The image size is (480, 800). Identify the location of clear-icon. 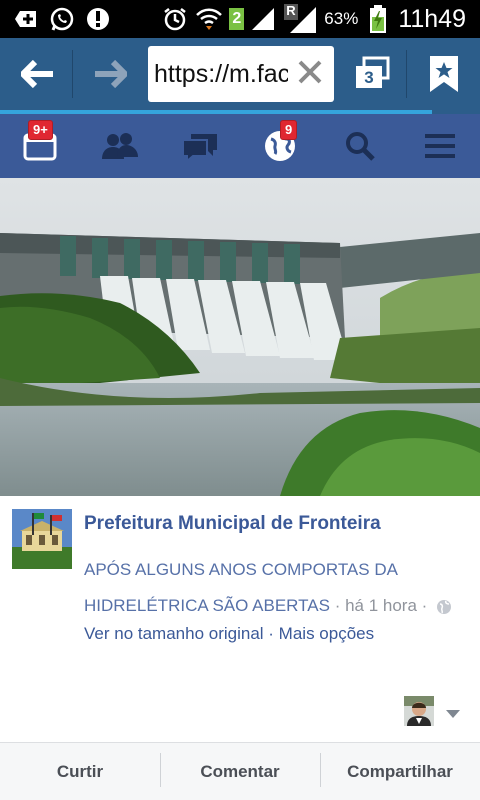
(310, 72).